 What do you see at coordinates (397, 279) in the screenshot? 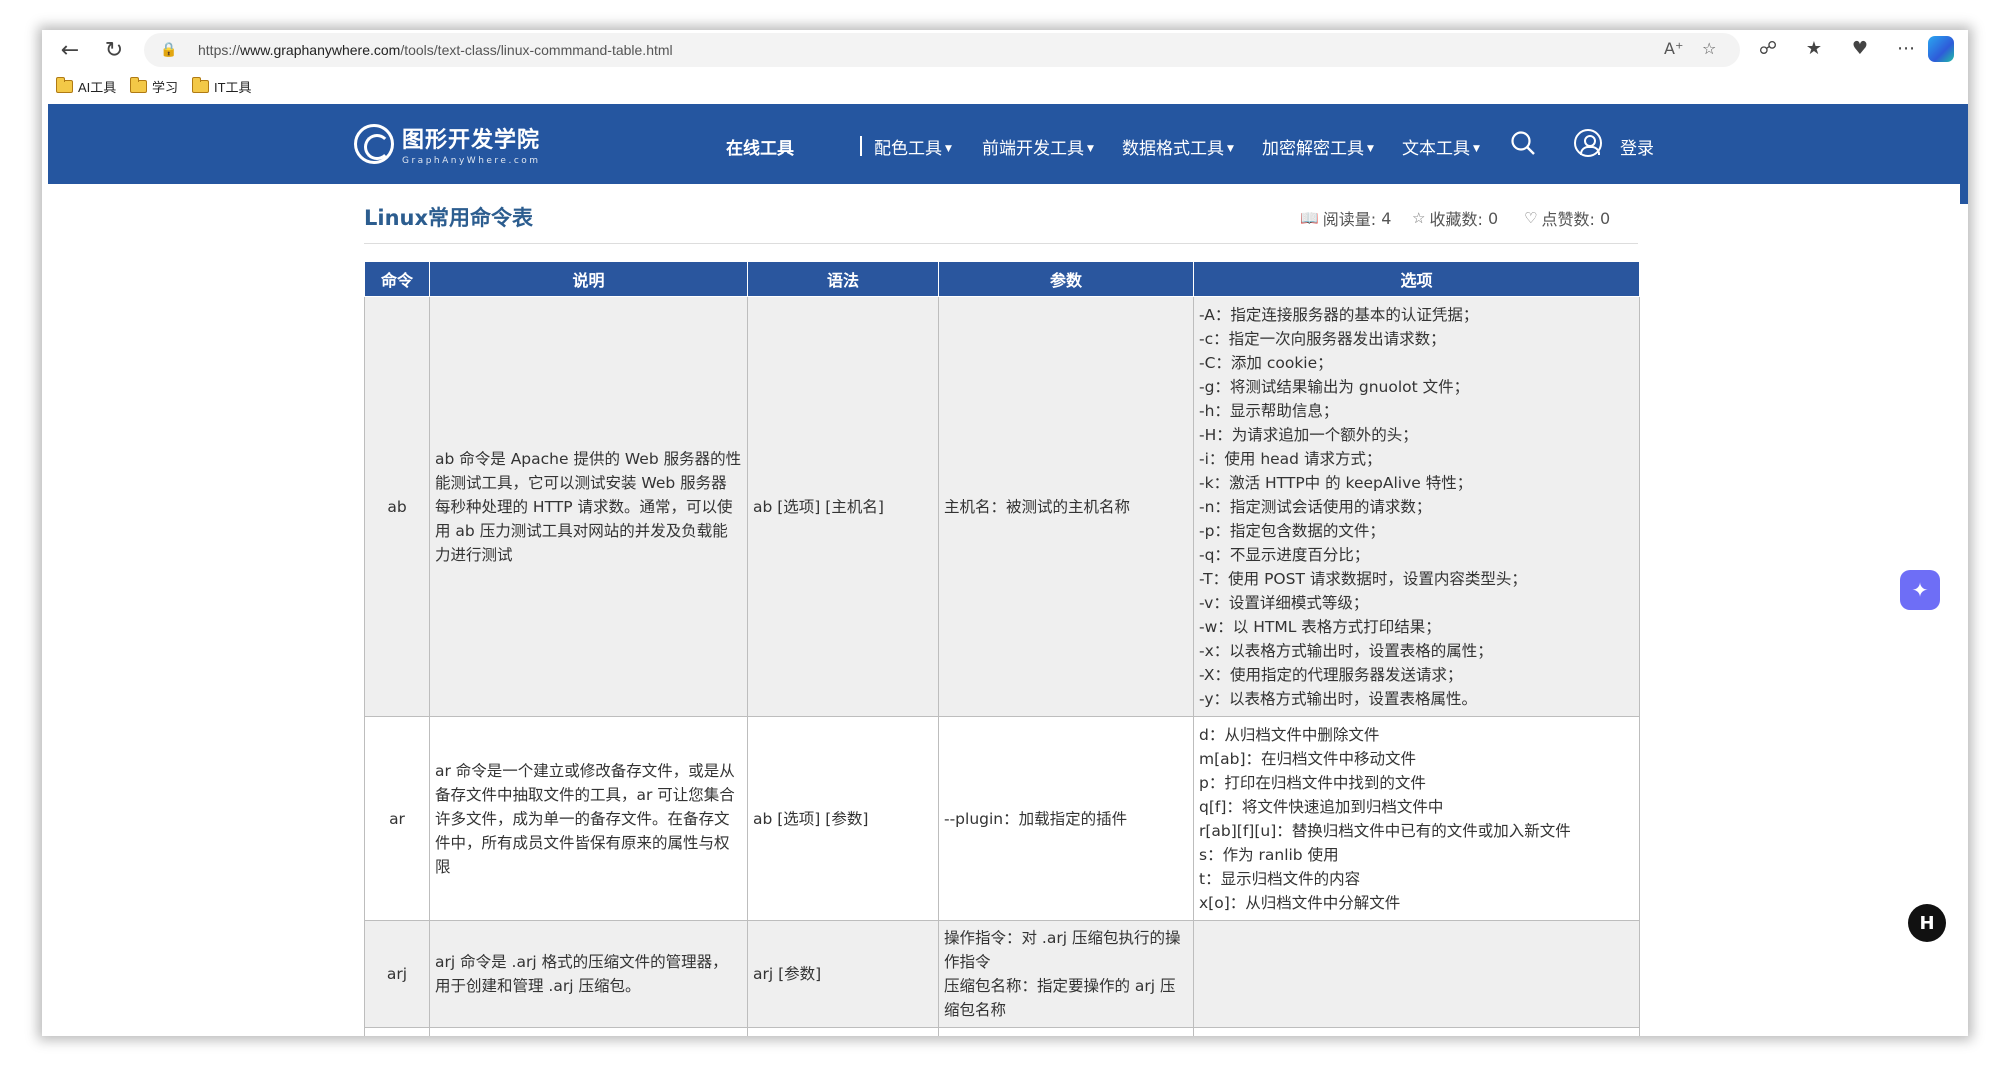
I see `header-command: 命令` at bounding box center [397, 279].